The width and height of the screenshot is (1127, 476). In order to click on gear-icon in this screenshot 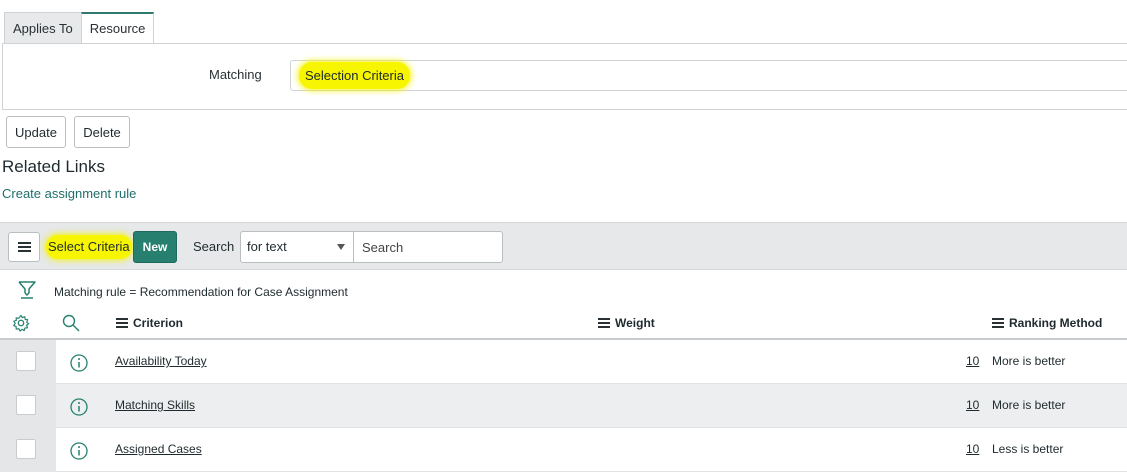, I will do `click(21, 323)`.